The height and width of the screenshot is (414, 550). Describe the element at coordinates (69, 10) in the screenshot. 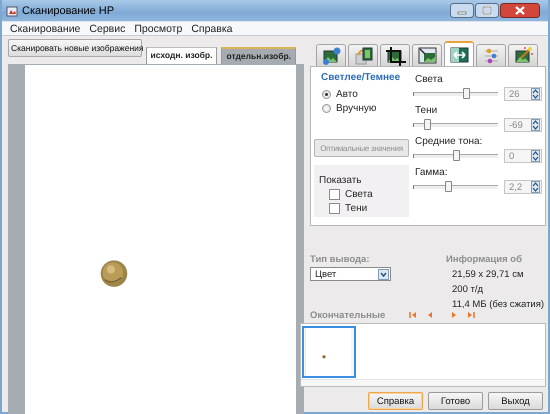

I see `window-title: Сканирование HP` at that location.